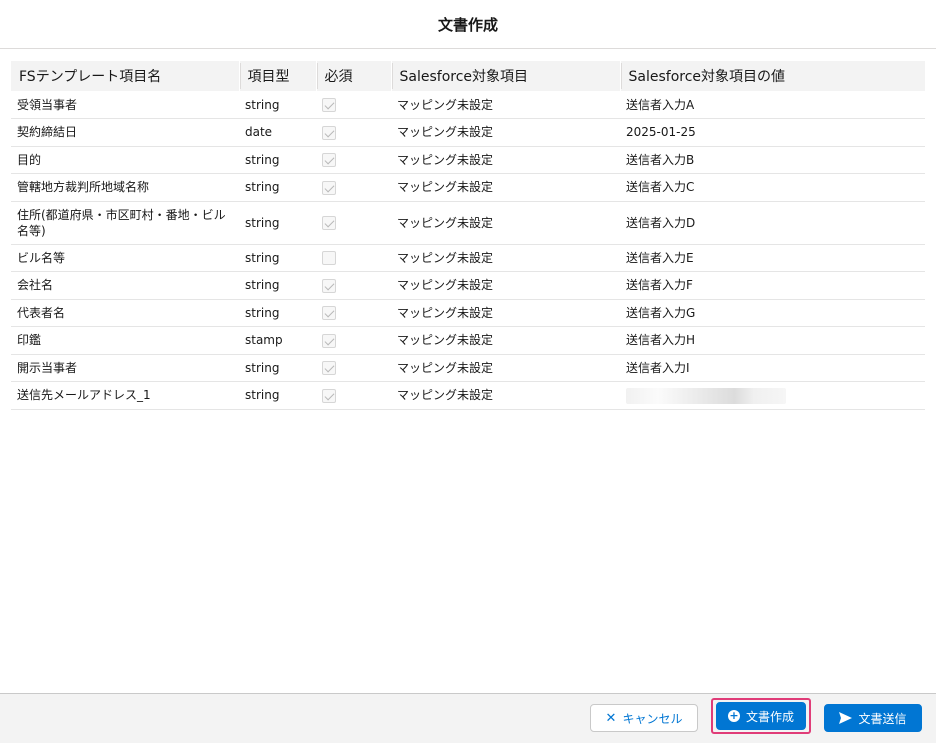  I want to click on table-row: 契約締結日 date マッピング未設定 2025-01-25, so click(468, 132).